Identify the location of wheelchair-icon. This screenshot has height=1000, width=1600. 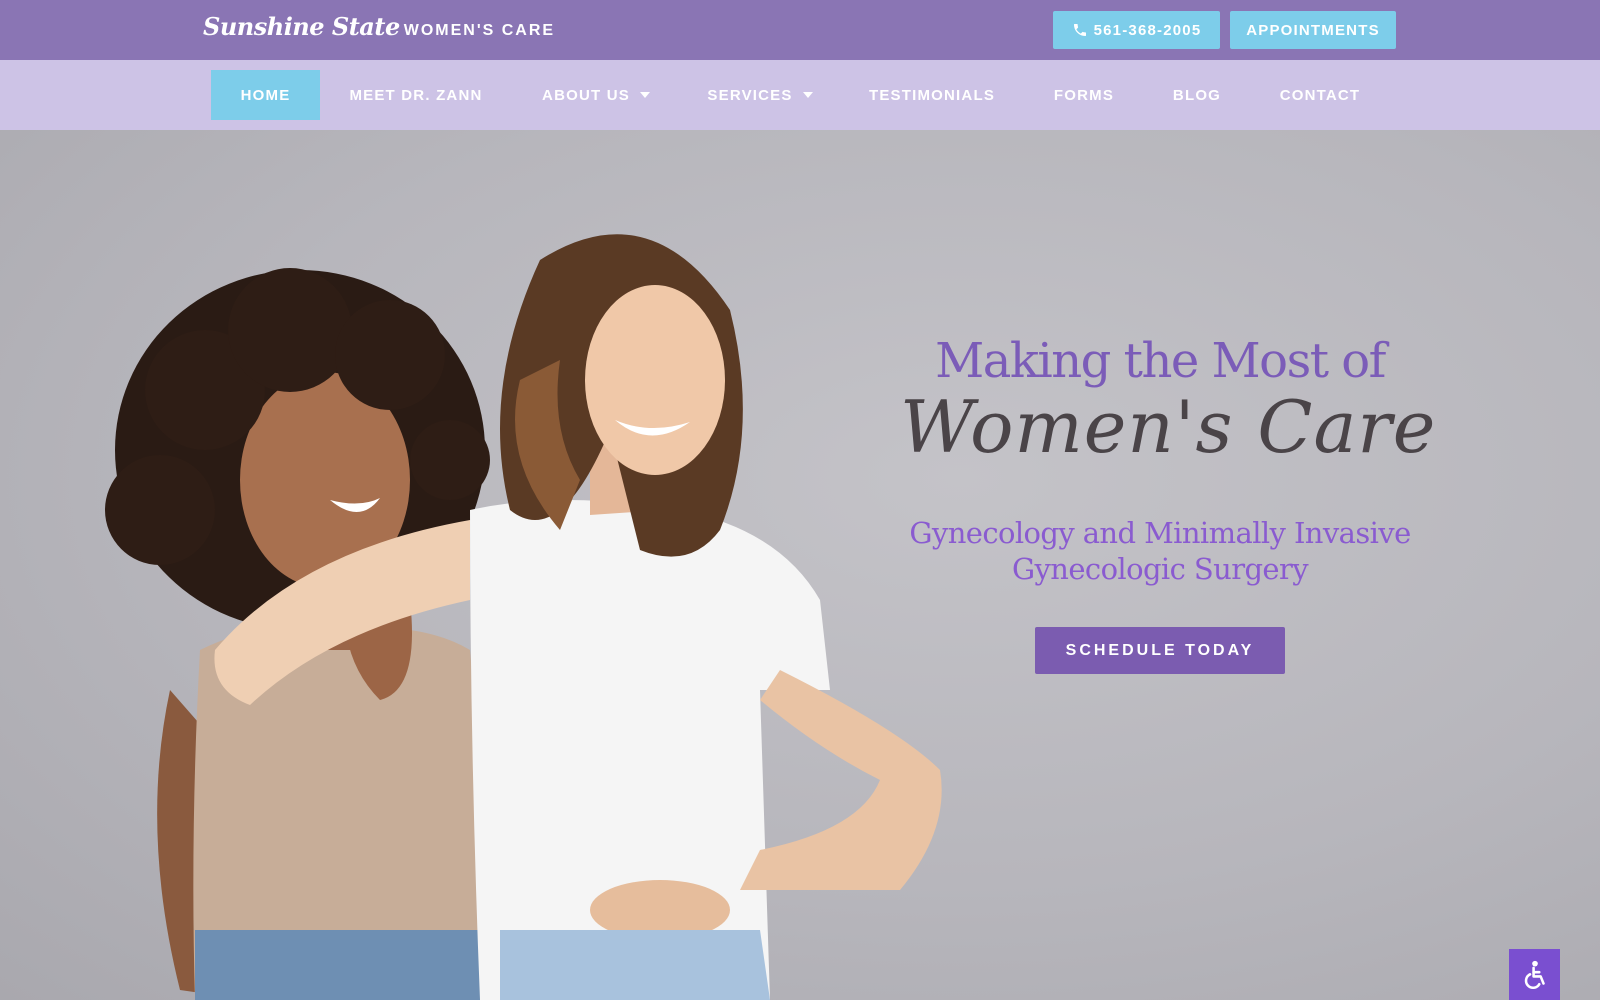
(1534, 974).